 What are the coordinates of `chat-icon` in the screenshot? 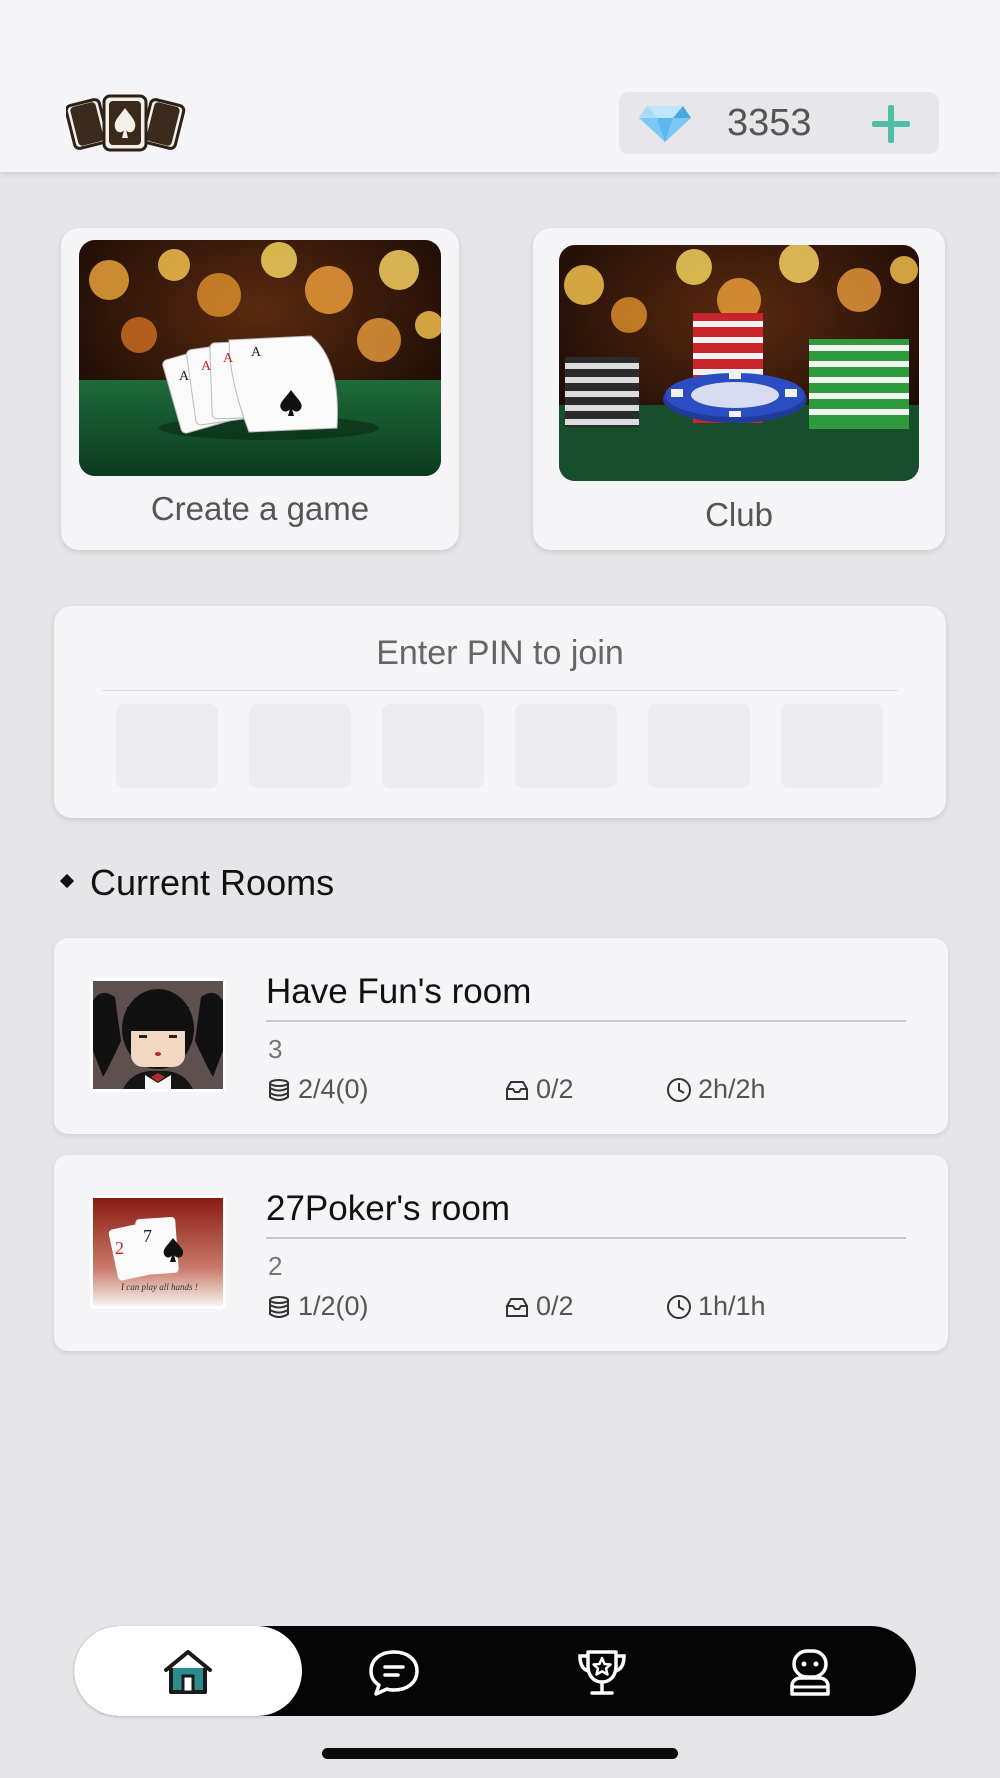 It's located at (394, 1672).